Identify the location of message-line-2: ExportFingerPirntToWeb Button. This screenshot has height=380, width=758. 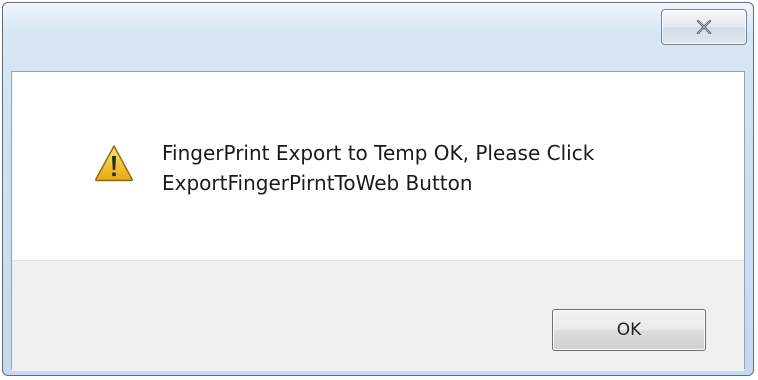
(317, 183).